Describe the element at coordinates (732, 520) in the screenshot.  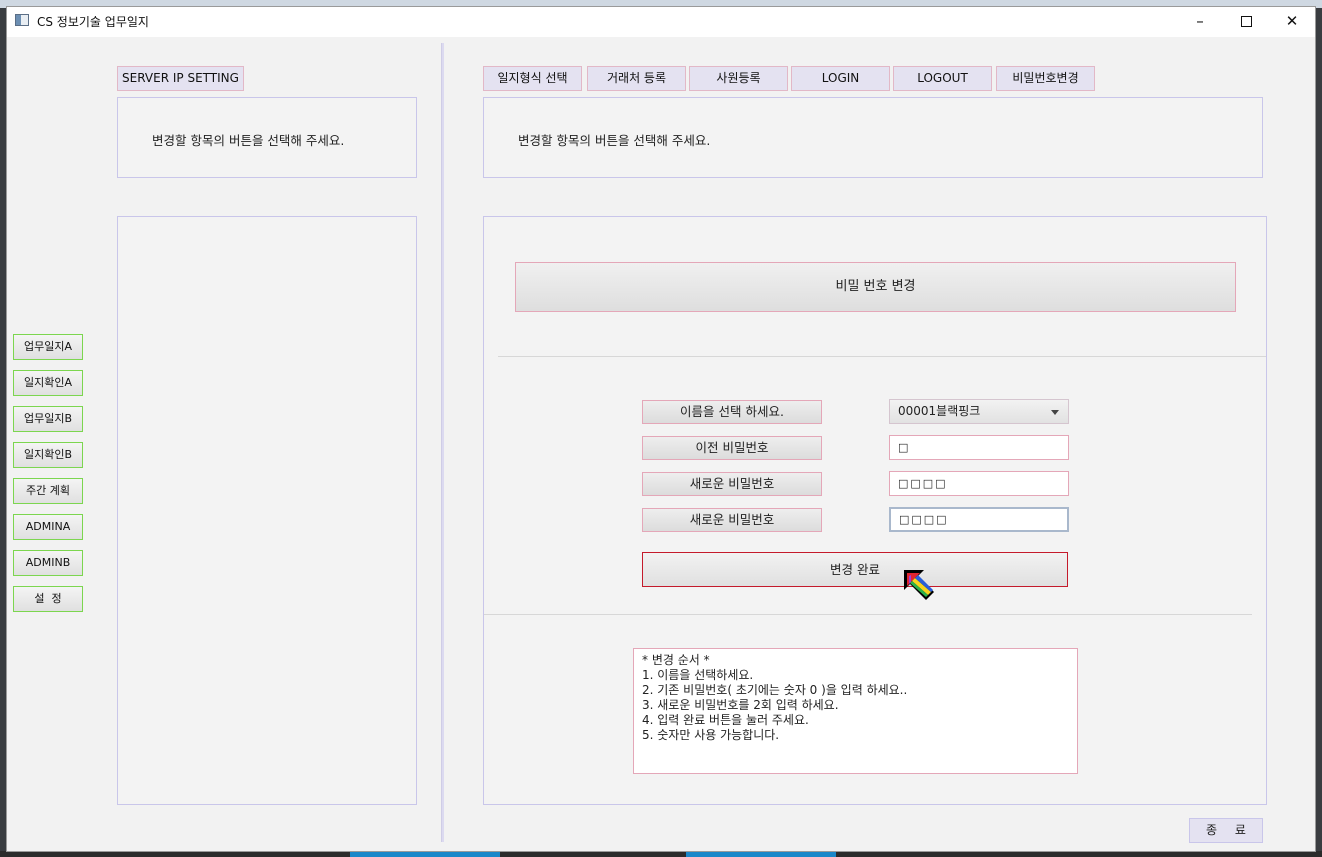
I see `confirm-password-label-button: 새로운 비밀번호` at that location.